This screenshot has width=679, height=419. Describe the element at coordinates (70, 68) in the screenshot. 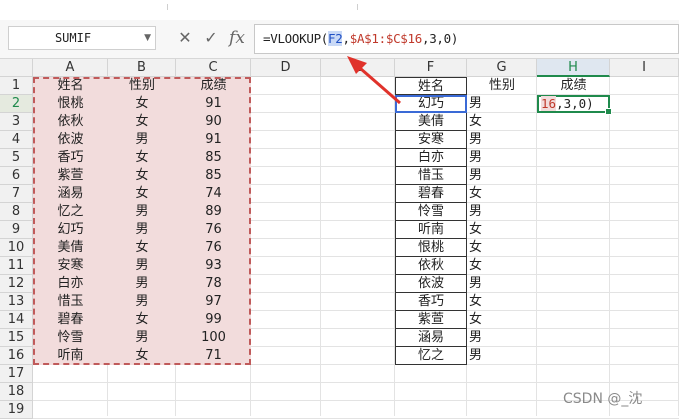

I see `column-header-a: A` at that location.